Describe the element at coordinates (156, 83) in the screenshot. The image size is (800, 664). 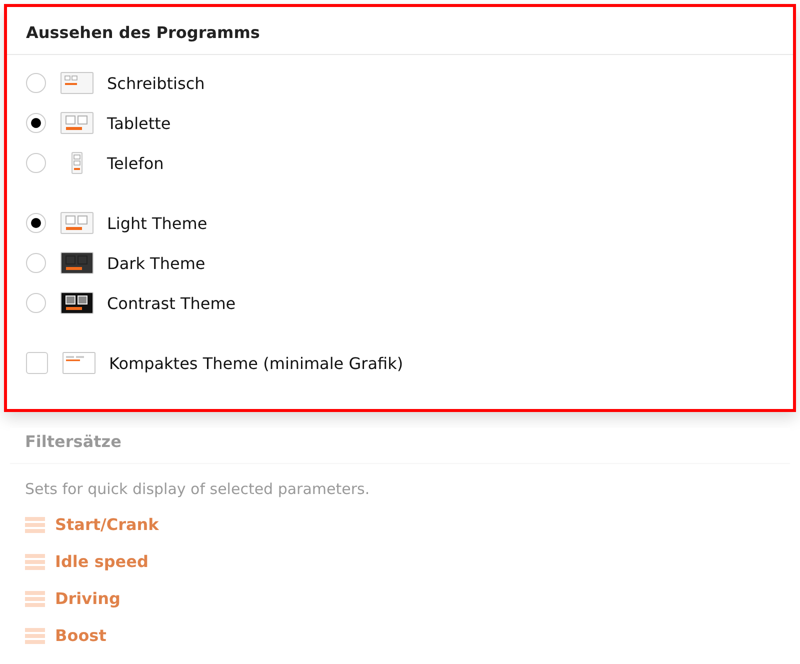
I see `option-label: Schreibtisch` at that location.